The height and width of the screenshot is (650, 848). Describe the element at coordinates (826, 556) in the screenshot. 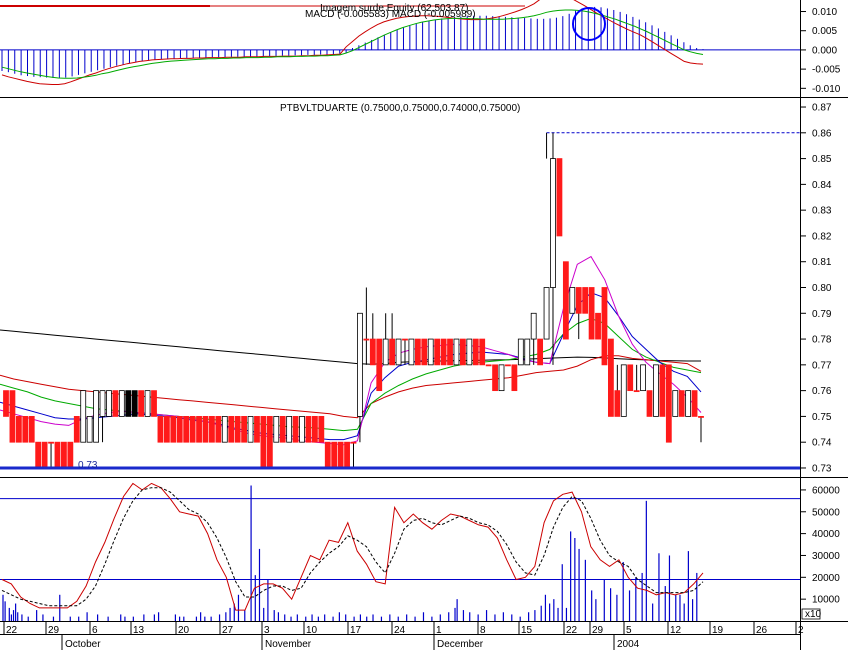

I see `volume-y-tick-label: 30000` at that location.